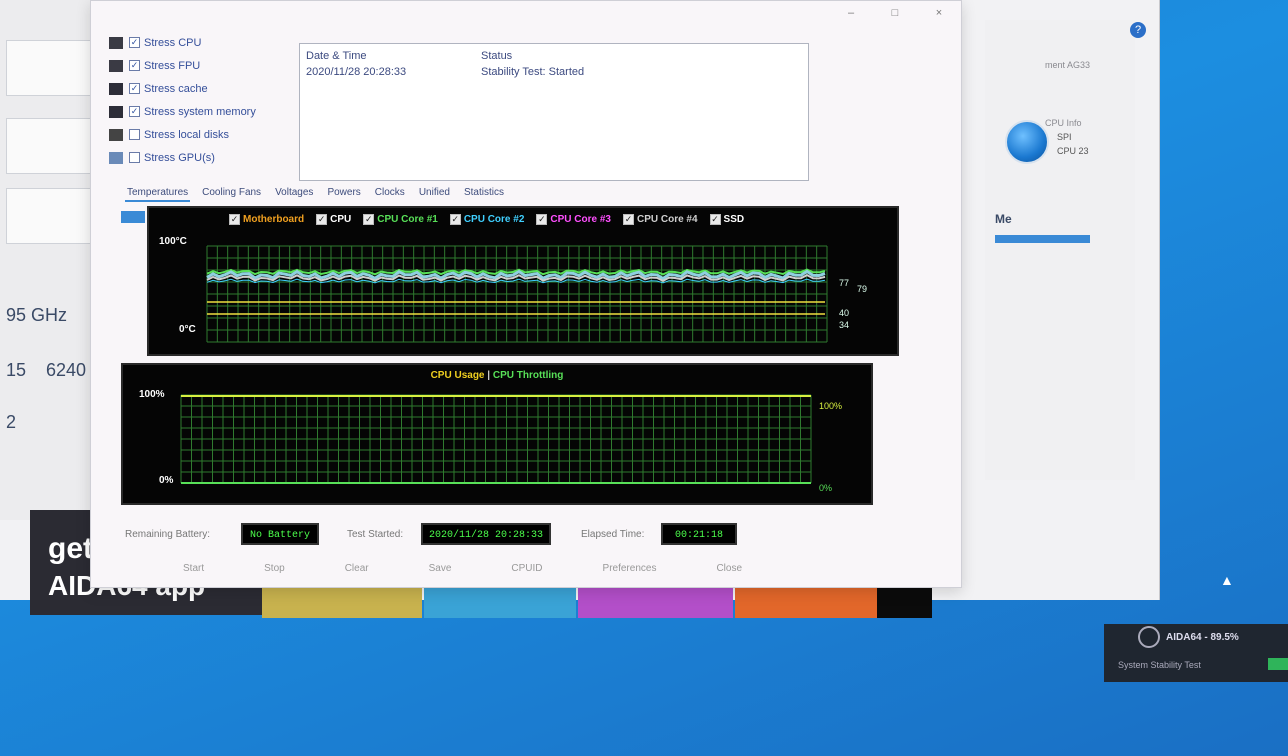  Describe the element at coordinates (484, 193) in the screenshot. I see `tab-statistics: Statistics` at that location.